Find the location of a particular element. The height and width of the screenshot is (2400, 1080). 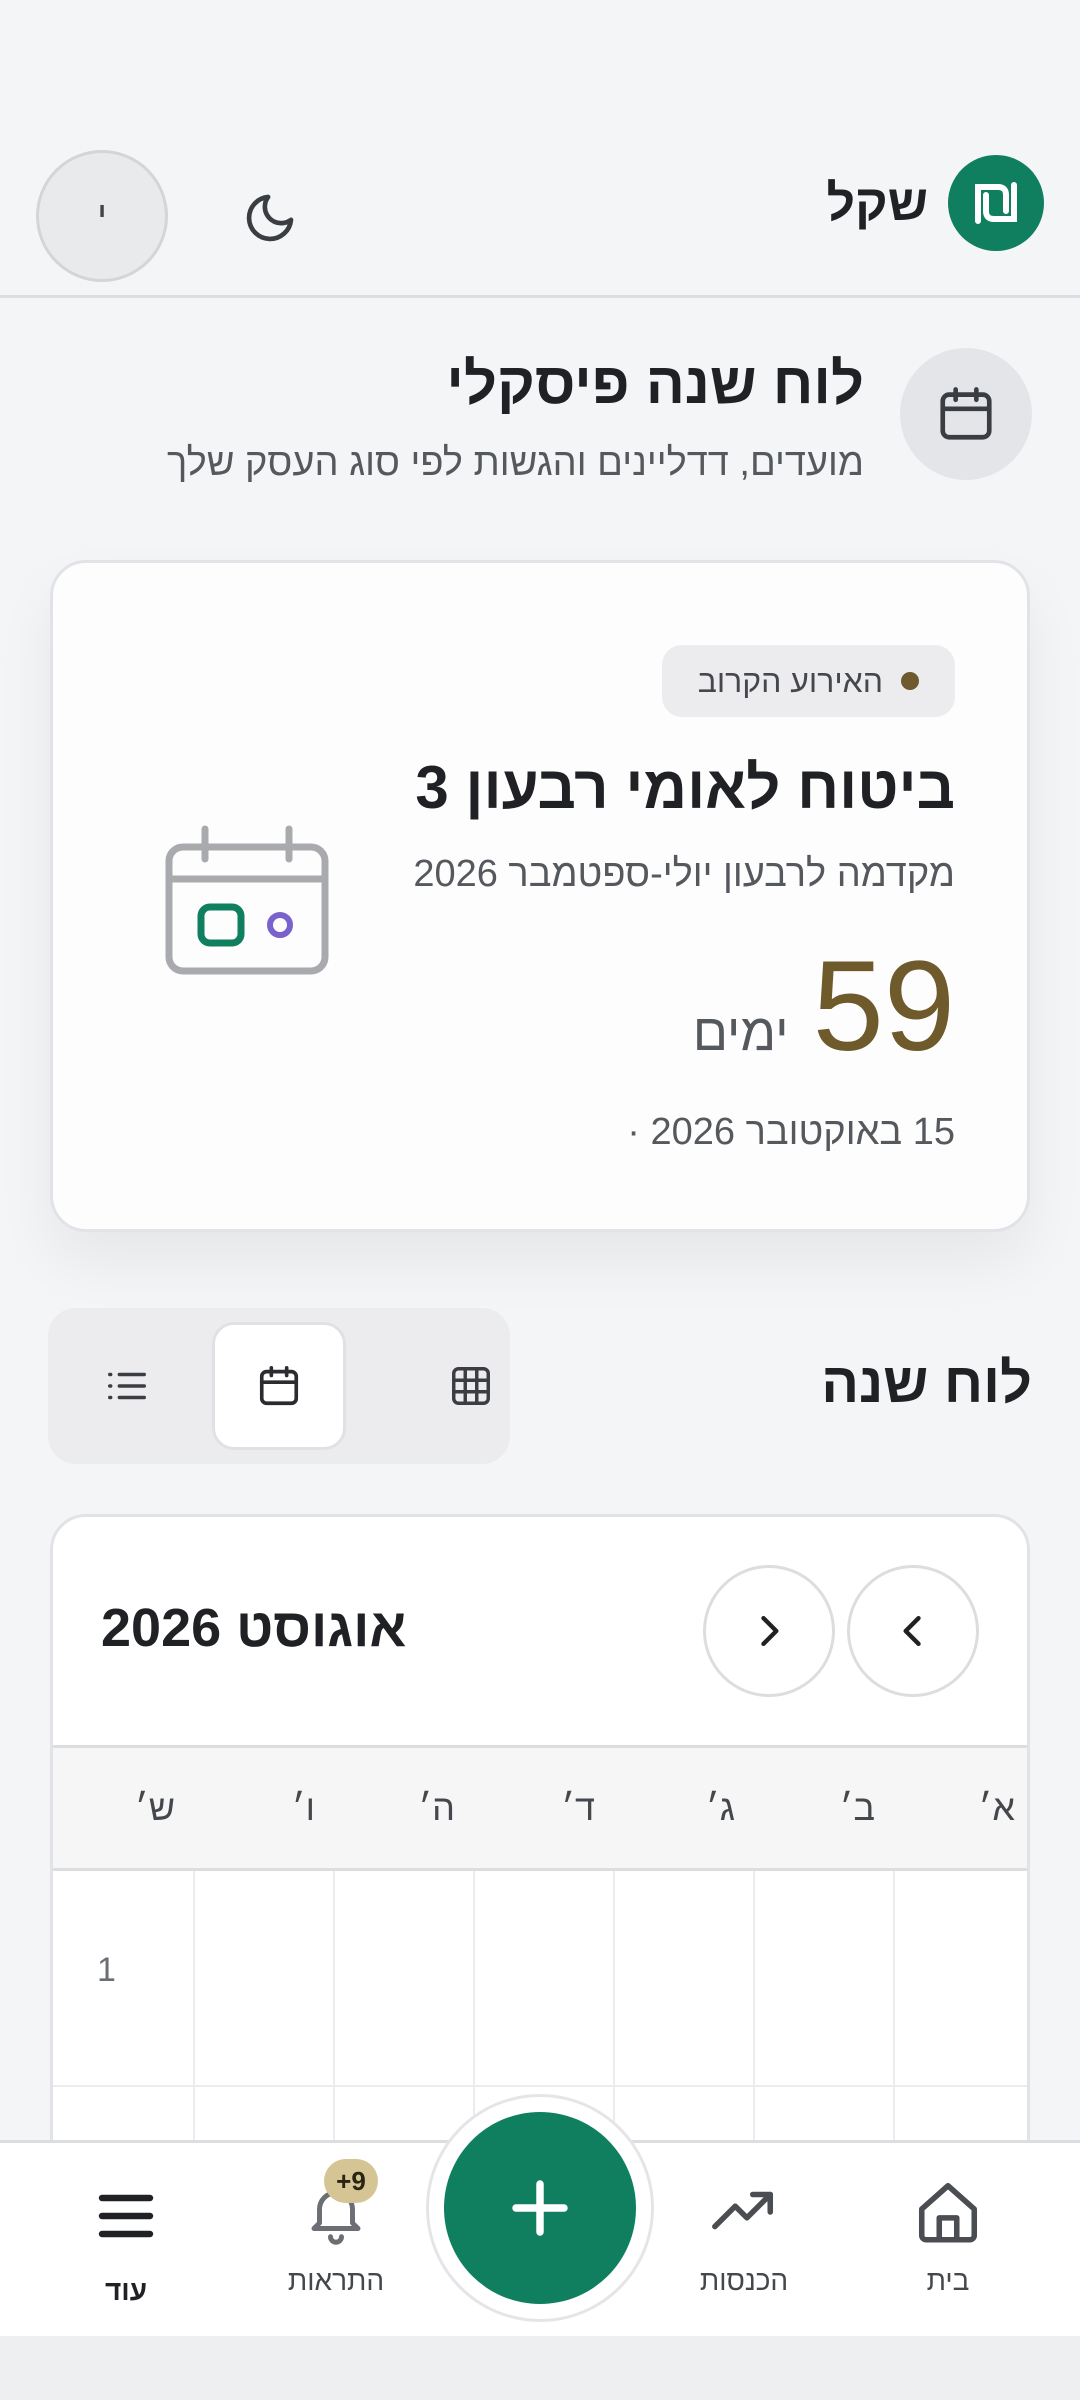

weekday-label: ה׳ is located at coordinates (436, 1807).